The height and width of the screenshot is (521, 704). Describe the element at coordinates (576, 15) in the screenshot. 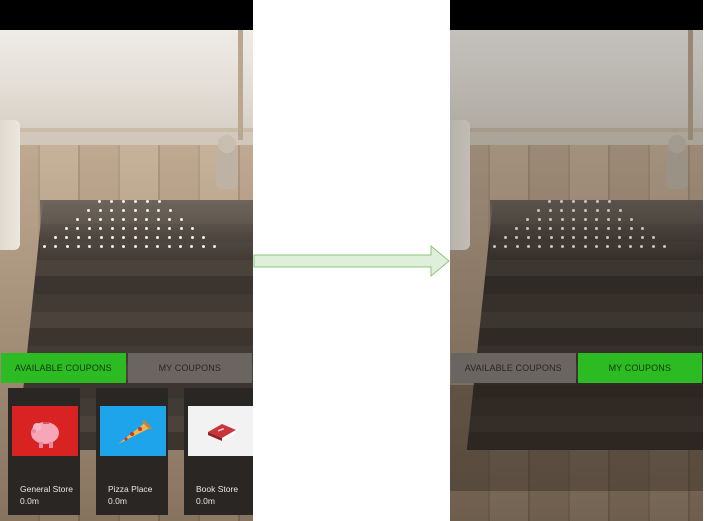

I see `status-bar` at that location.